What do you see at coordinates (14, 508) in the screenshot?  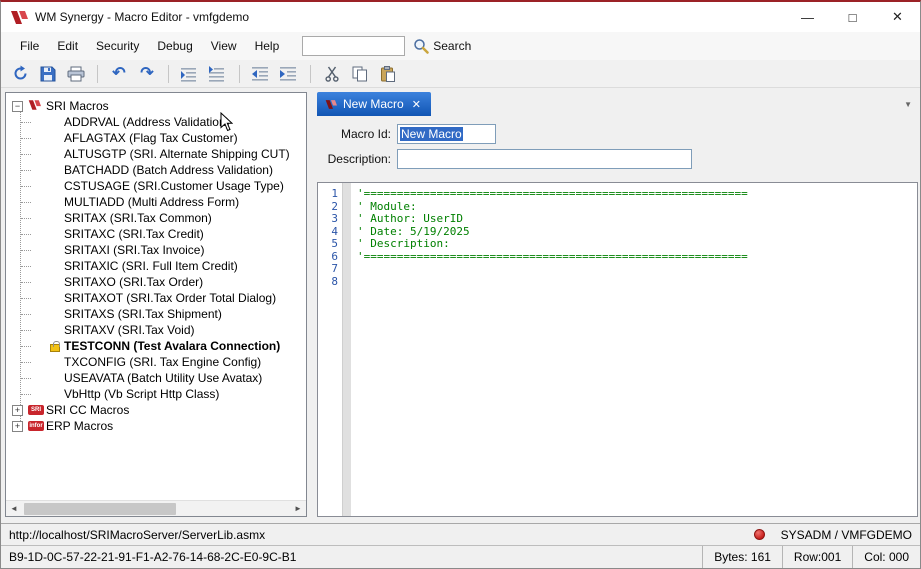 I see `scroll-left-icon: ◄` at bounding box center [14, 508].